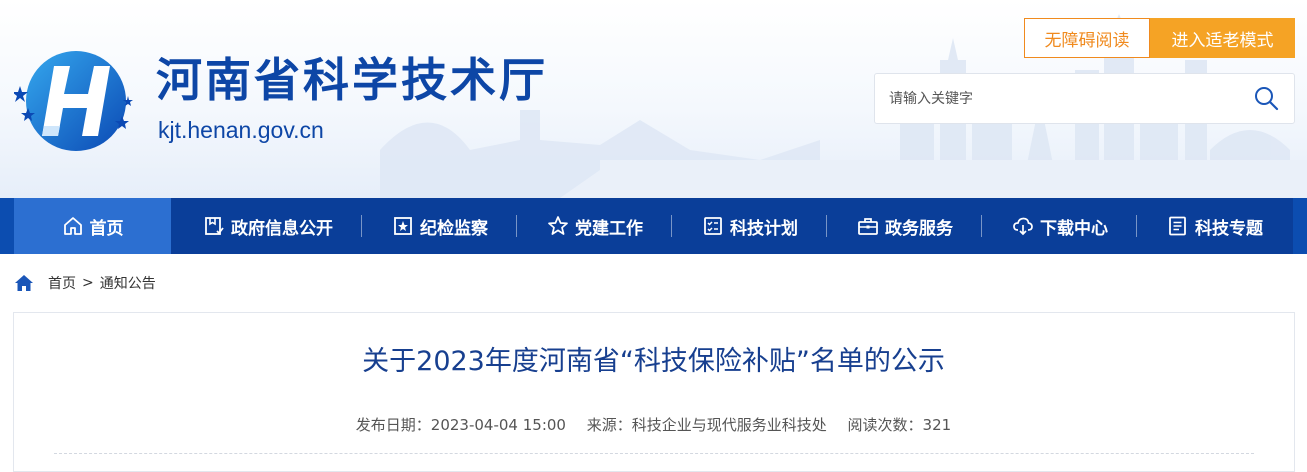 The height and width of the screenshot is (472, 1307). I want to click on accessible-reading-button: 无障碍阅读, so click(1087, 38).